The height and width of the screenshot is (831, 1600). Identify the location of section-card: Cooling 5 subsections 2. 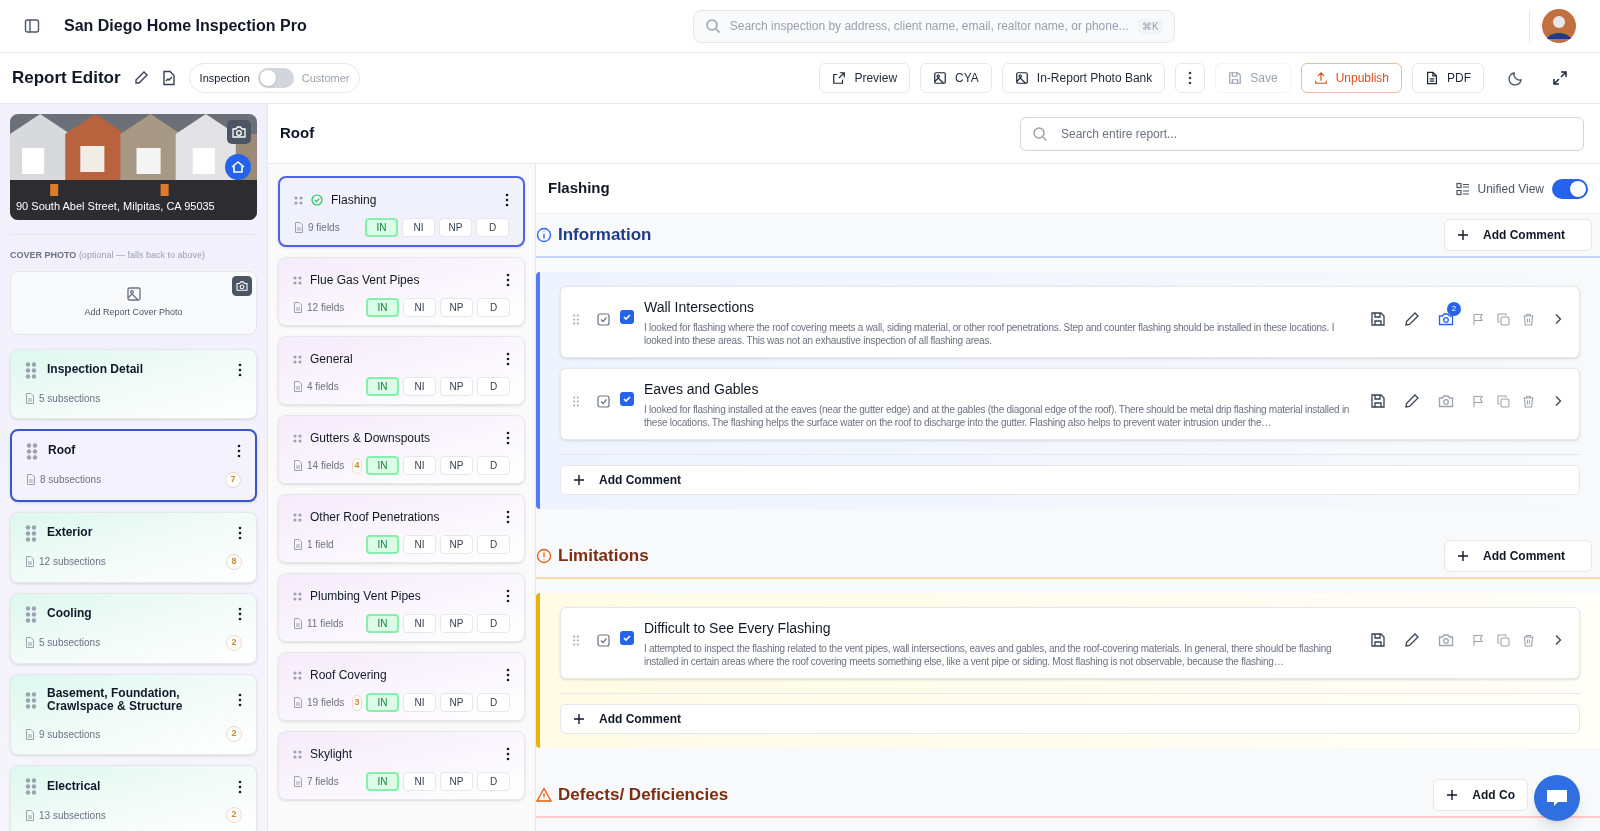
(133, 628).